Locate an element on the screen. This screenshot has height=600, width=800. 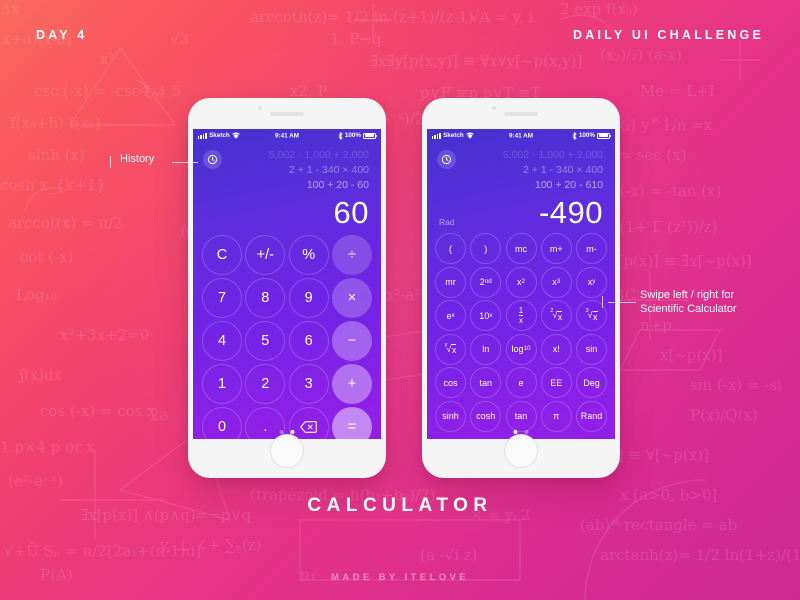
svg-text: 1.p×4 p or x is located at coordinates (47, 447).